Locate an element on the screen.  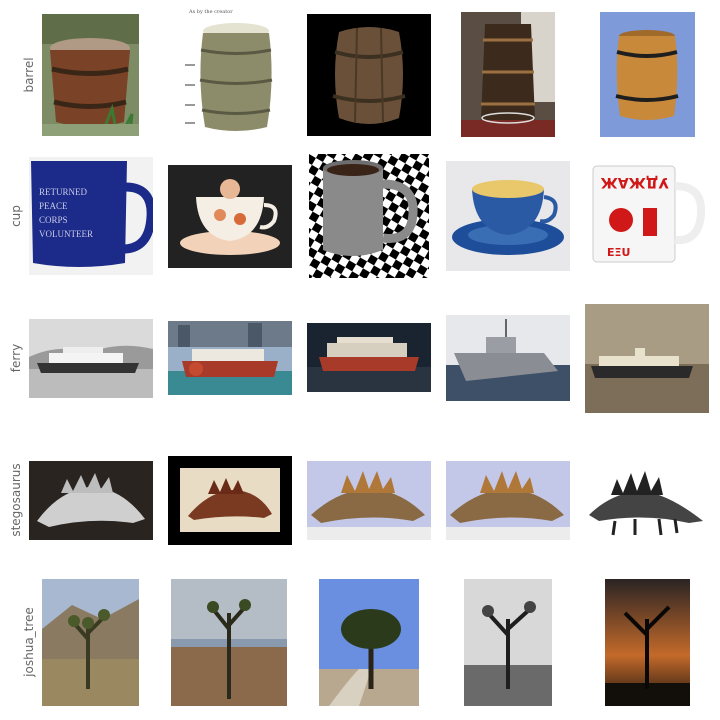
row-label-barrel: barrel is located at coordinates (29, 75).